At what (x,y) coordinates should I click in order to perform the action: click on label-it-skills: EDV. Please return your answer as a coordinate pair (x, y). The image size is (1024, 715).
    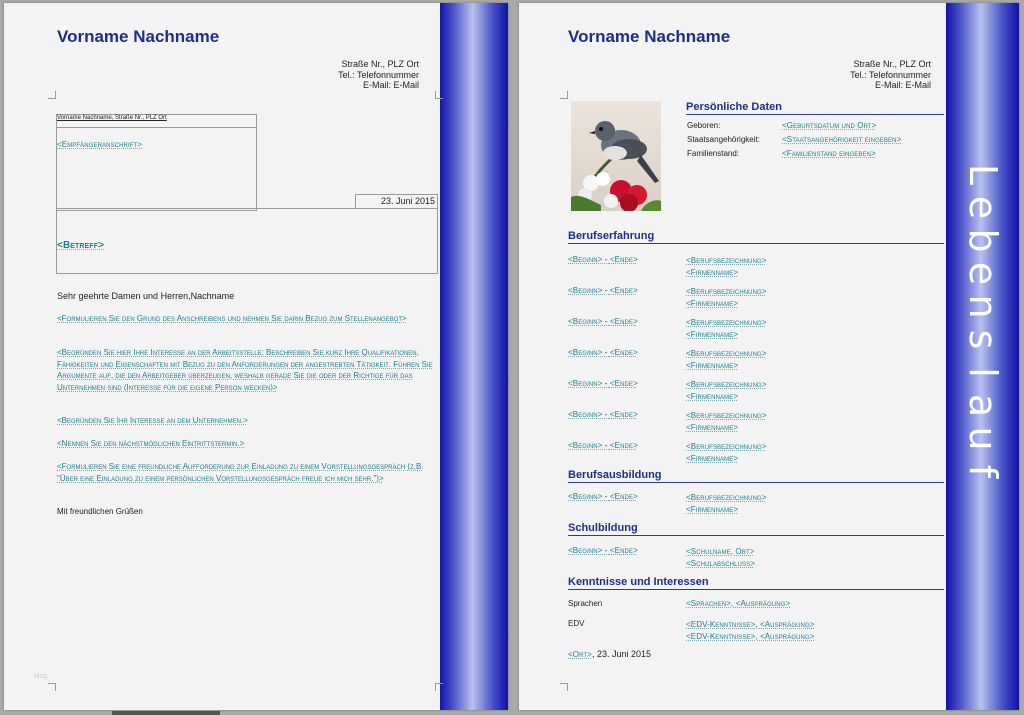
    Looking at the image, I should click on (576, 623).